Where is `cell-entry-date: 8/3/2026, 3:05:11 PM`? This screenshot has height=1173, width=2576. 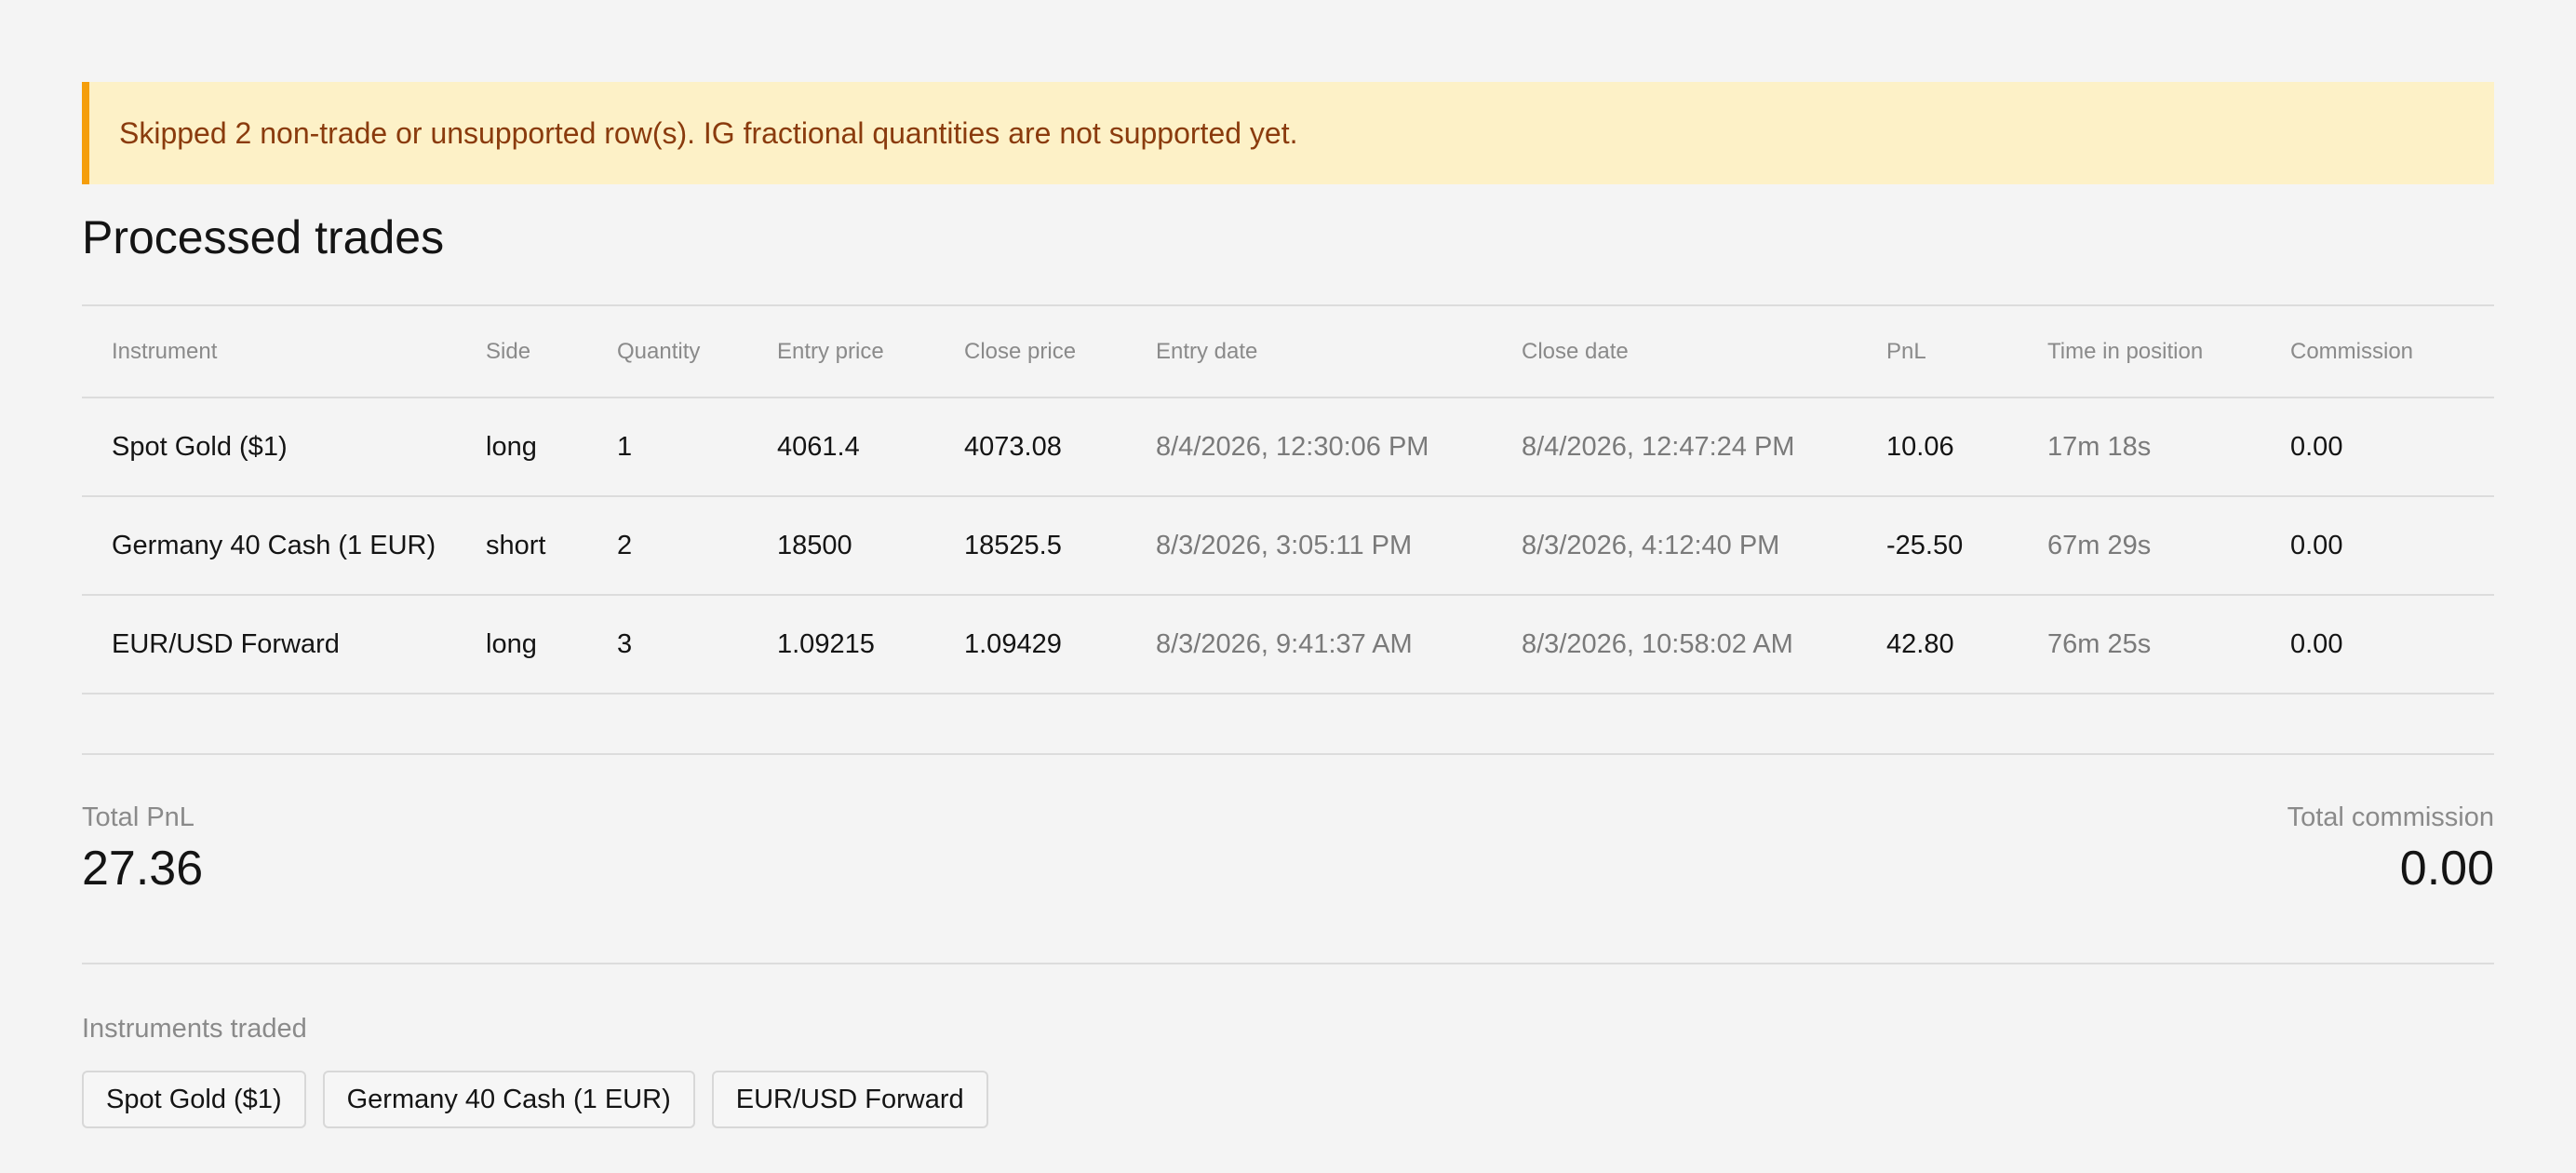 cell-entry-date: 8/3/2026, 3:05:11 PM is located at coordinates (1339, 546).